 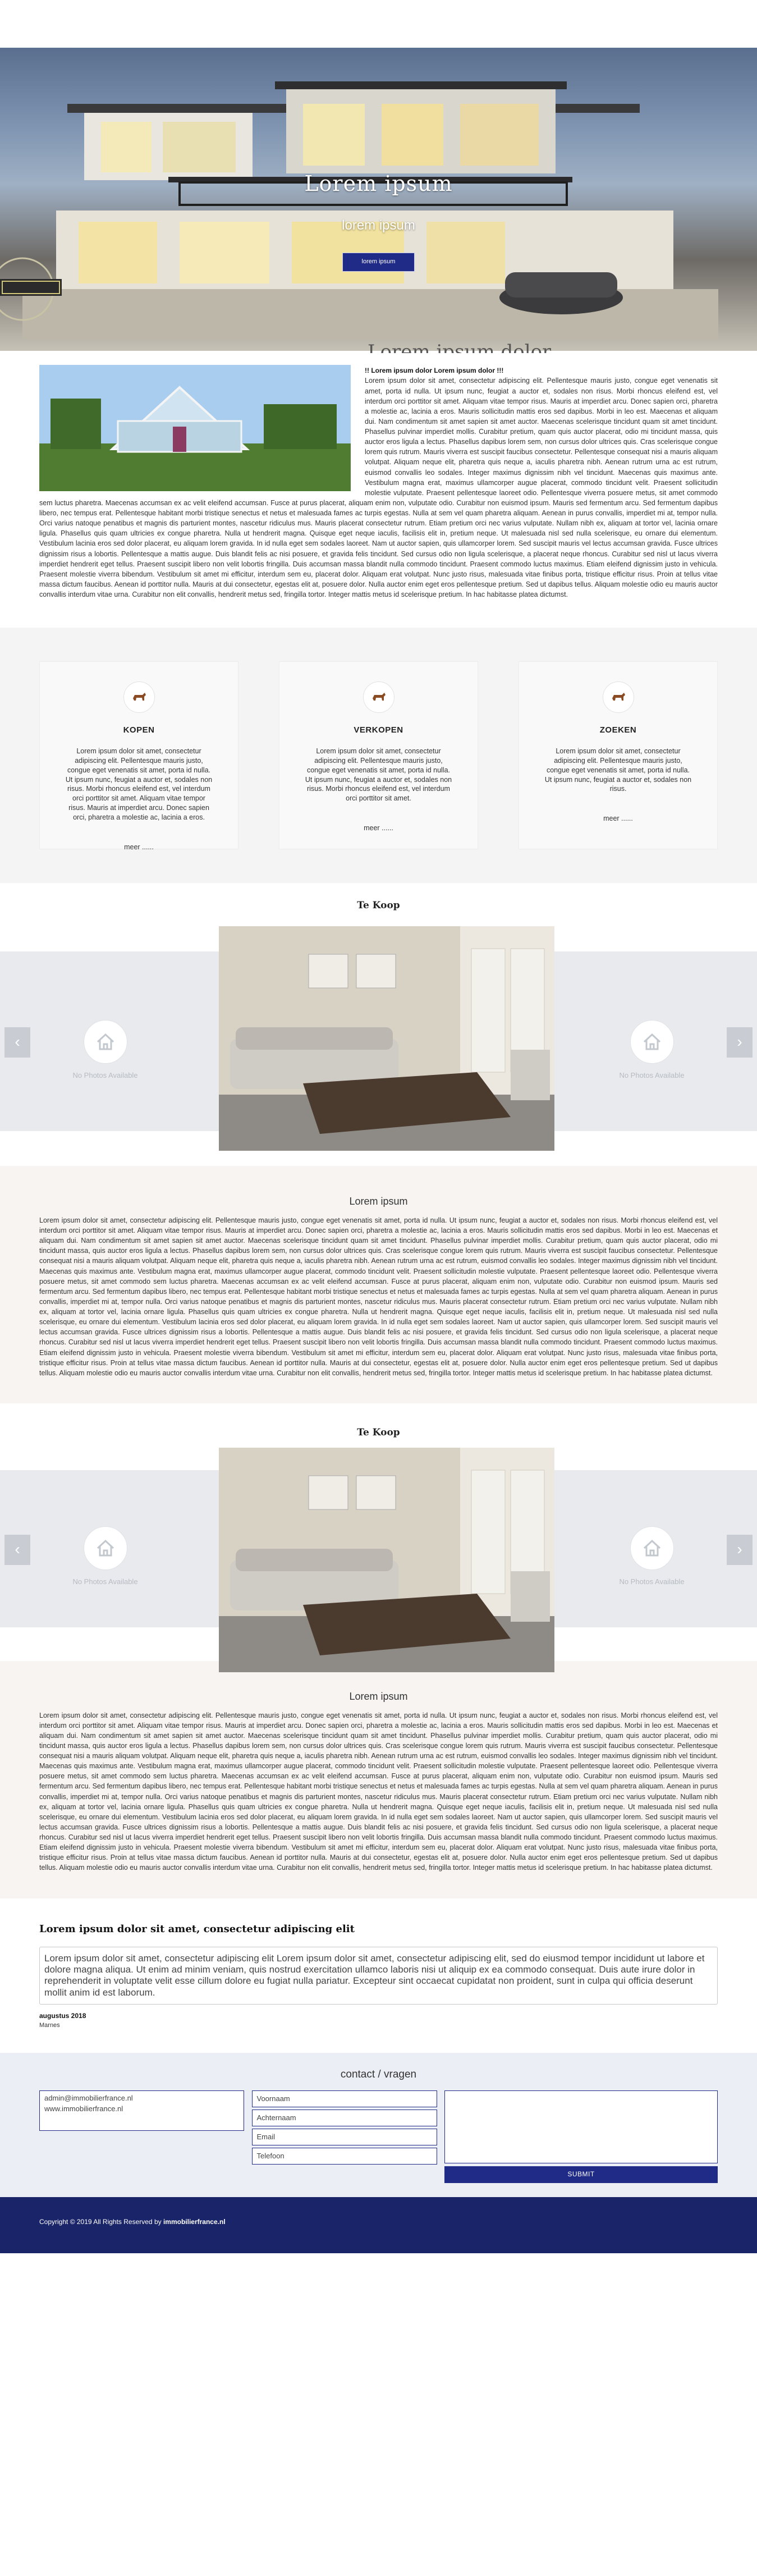 I want to click on contact-email-link: admin@immobilierfrance.nl, so click(x=141, y=2098).